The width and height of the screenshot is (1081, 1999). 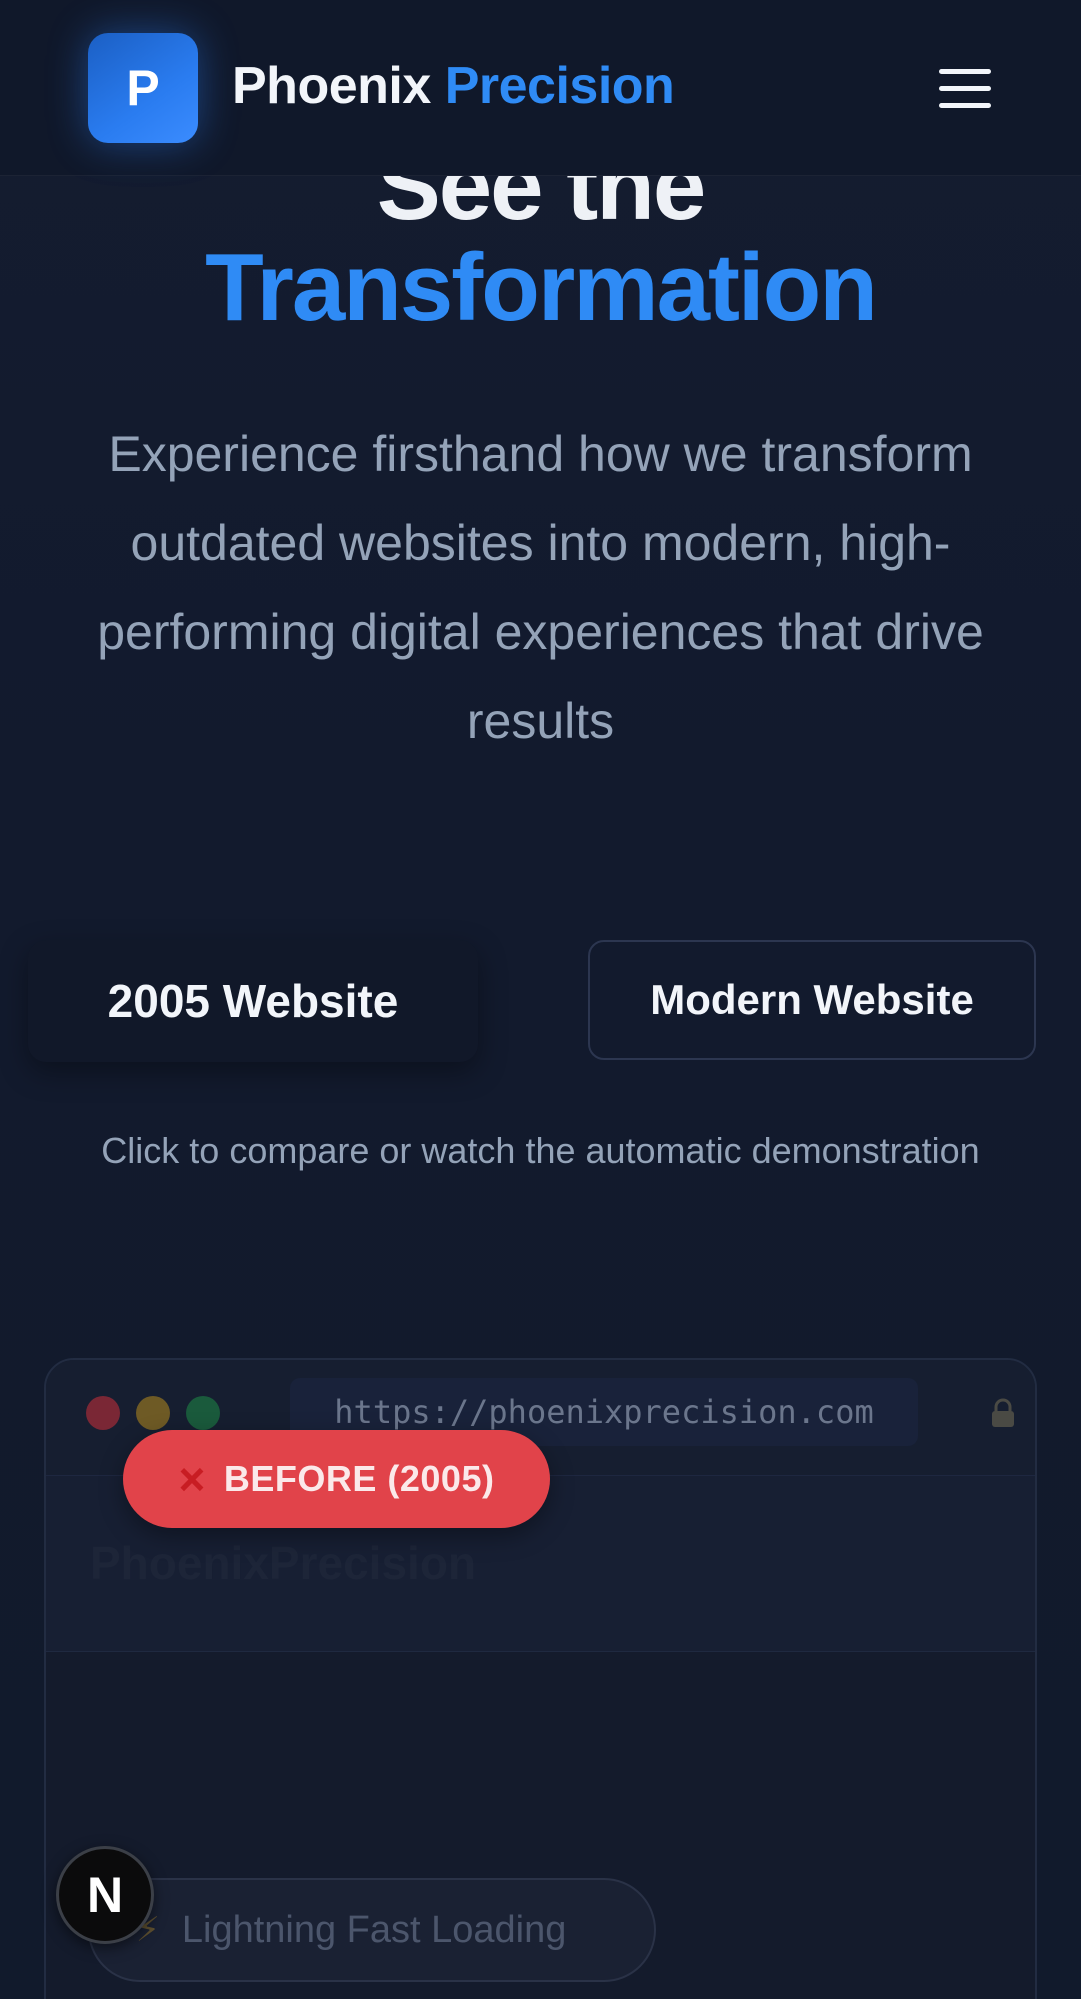 I want to click on brand-word-phoenix: Phoenix, so click(x=331, y=86).